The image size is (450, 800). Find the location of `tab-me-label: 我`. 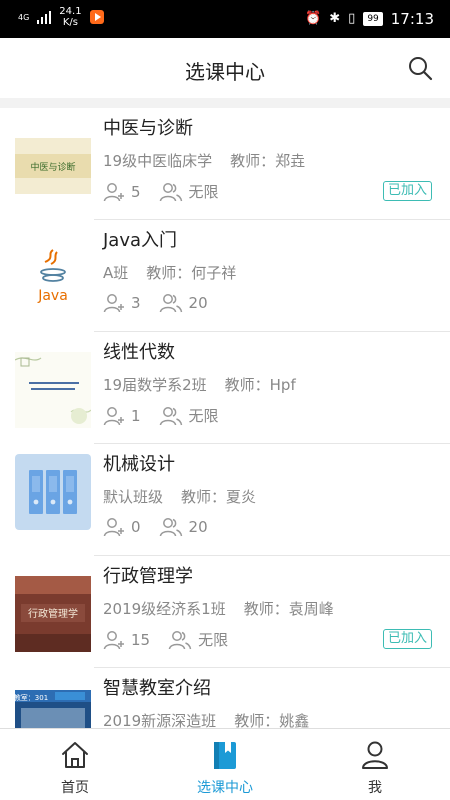

tab-me-label: 我 is located at coordinates (375, 788).